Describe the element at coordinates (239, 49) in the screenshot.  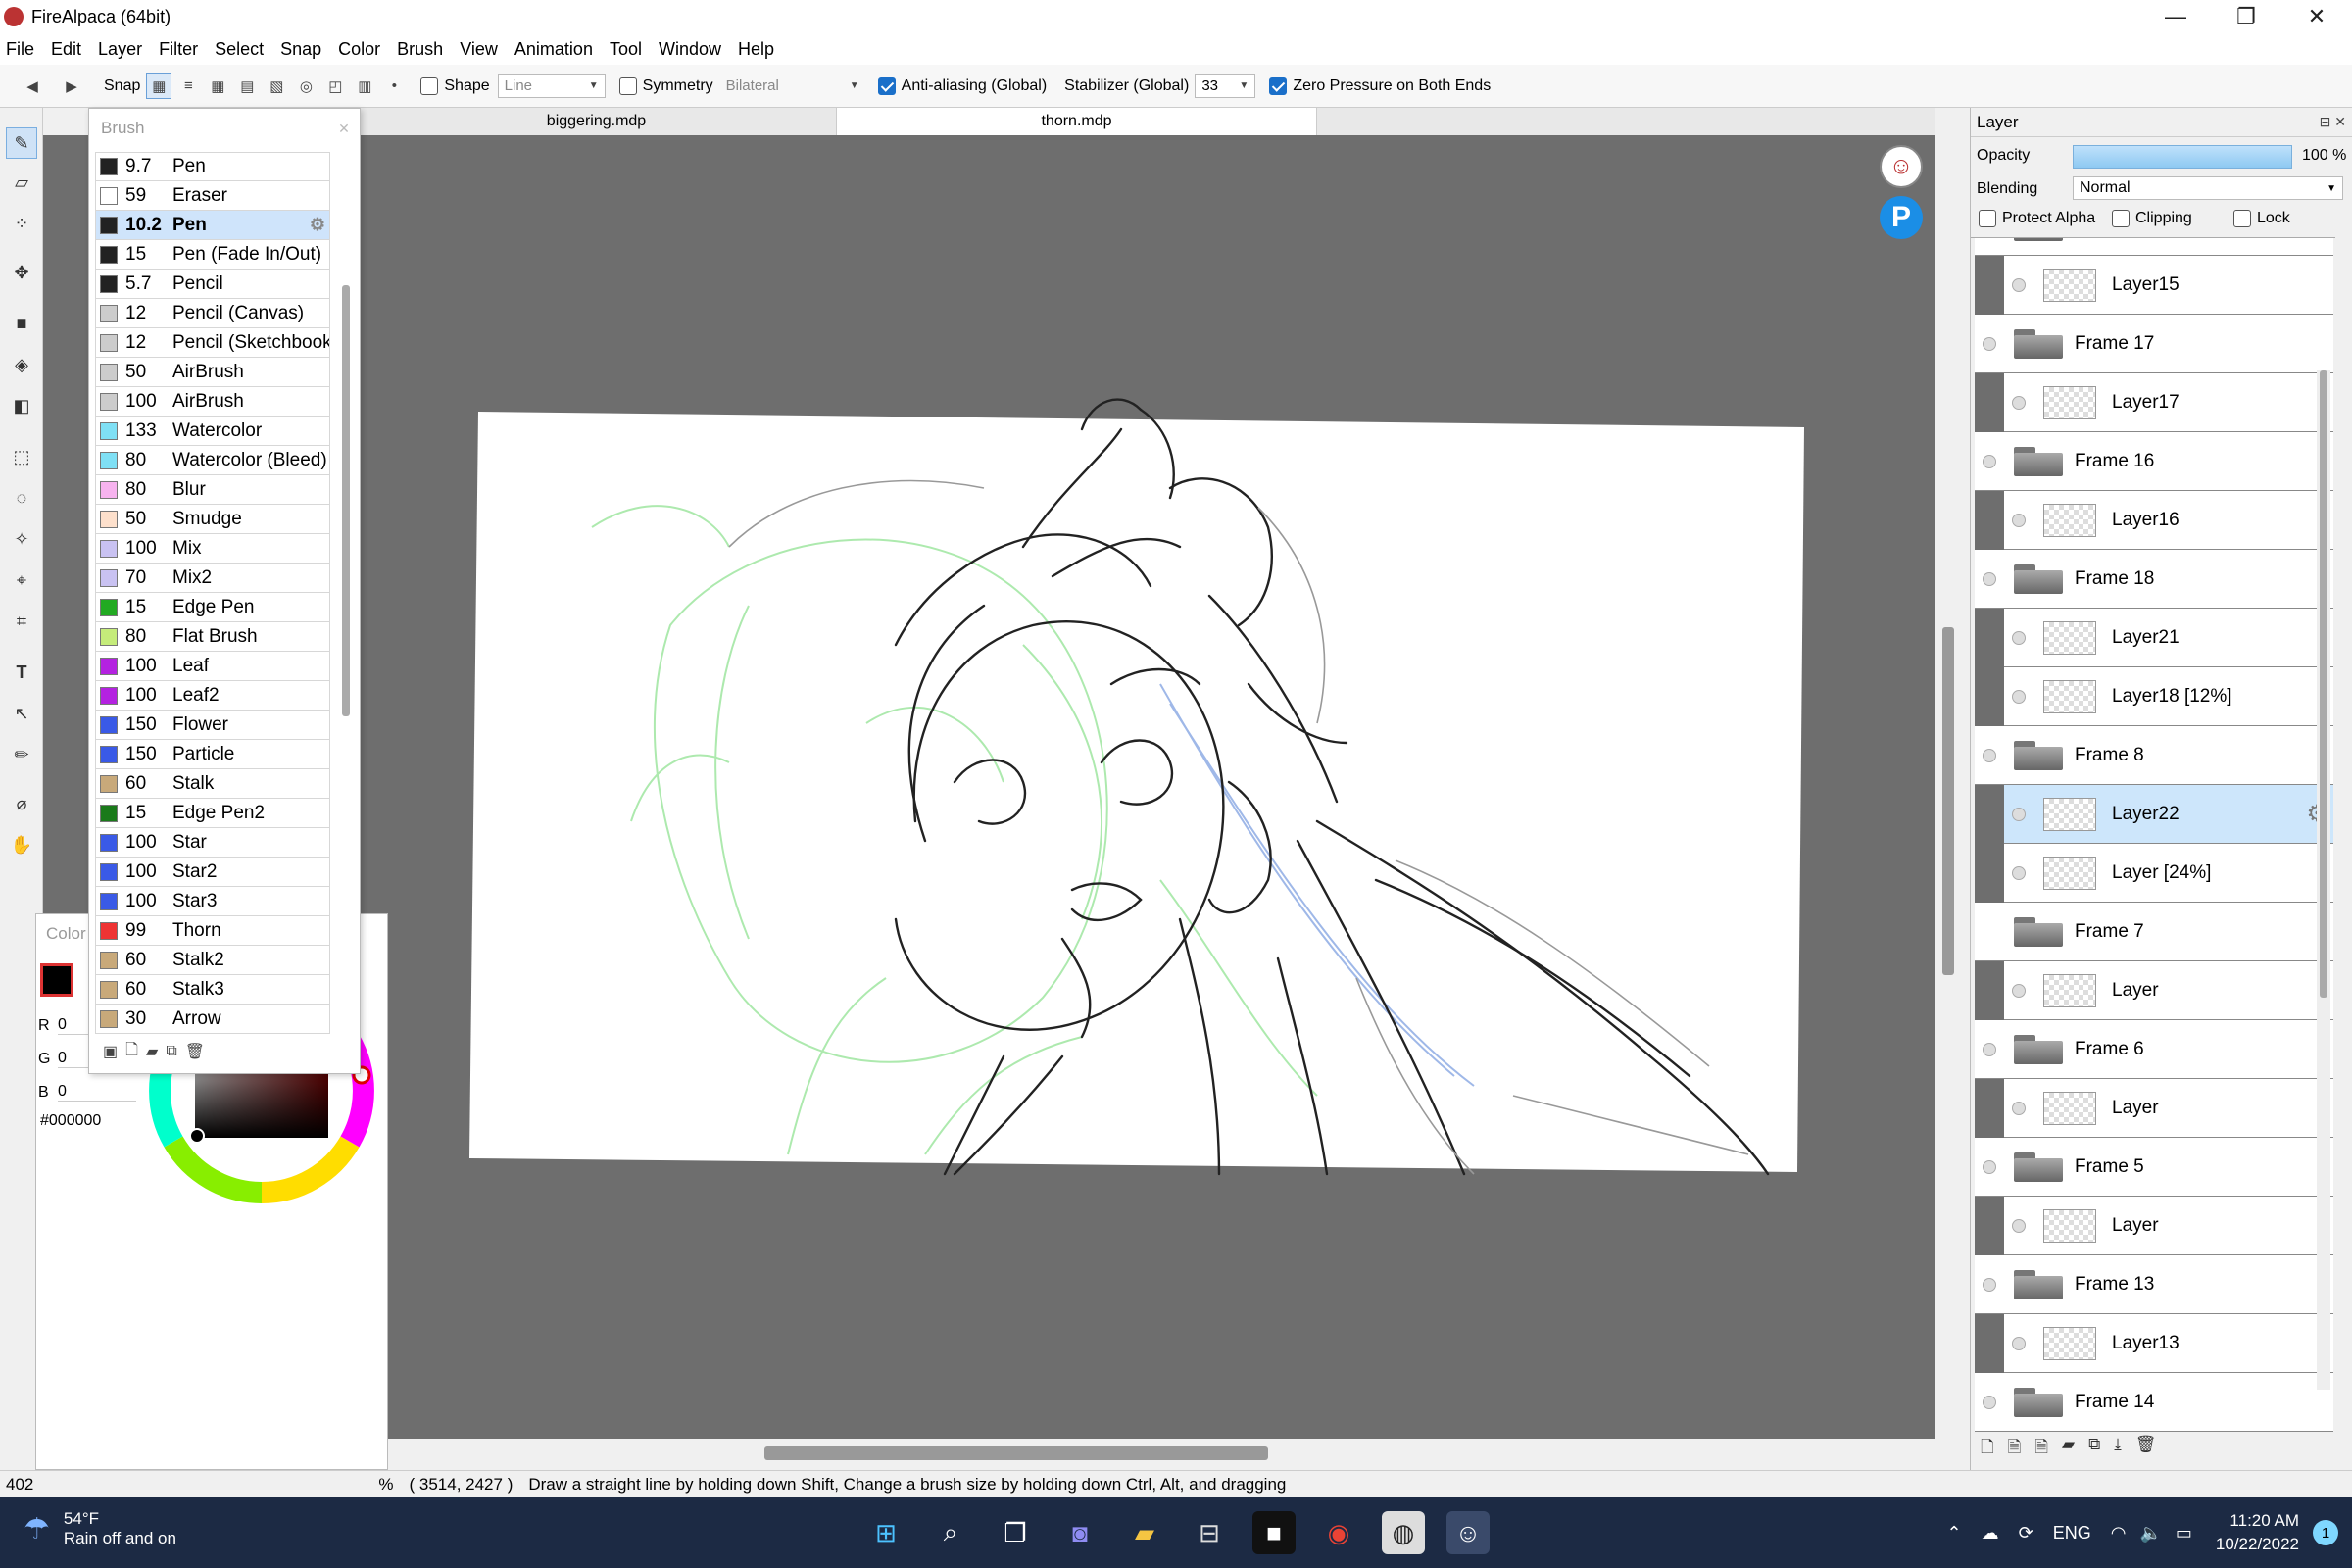
I see `menu-select: Select` at that location.